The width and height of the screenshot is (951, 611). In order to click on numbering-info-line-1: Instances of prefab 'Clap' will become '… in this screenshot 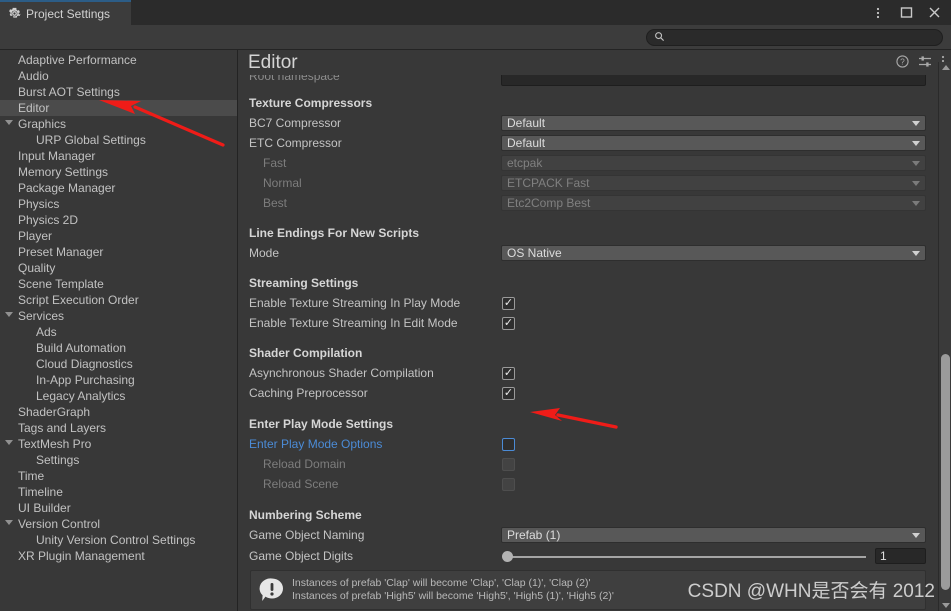, I will do `click(441, 583)`.